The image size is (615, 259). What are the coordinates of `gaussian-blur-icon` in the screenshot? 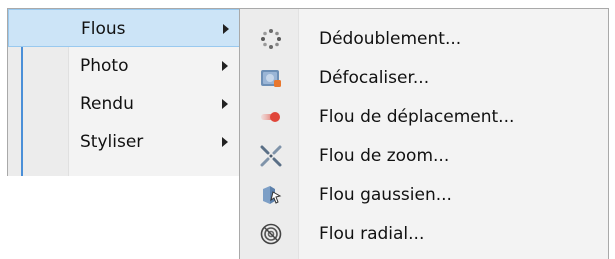 It's located at (271, 195).